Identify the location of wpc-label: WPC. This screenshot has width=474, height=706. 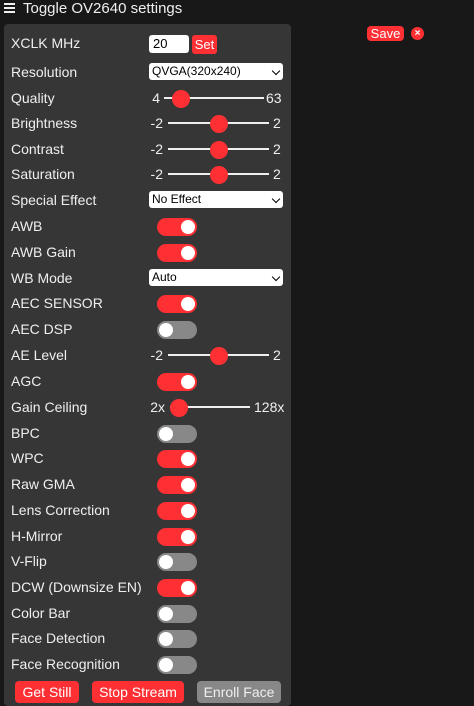
(27, 458).